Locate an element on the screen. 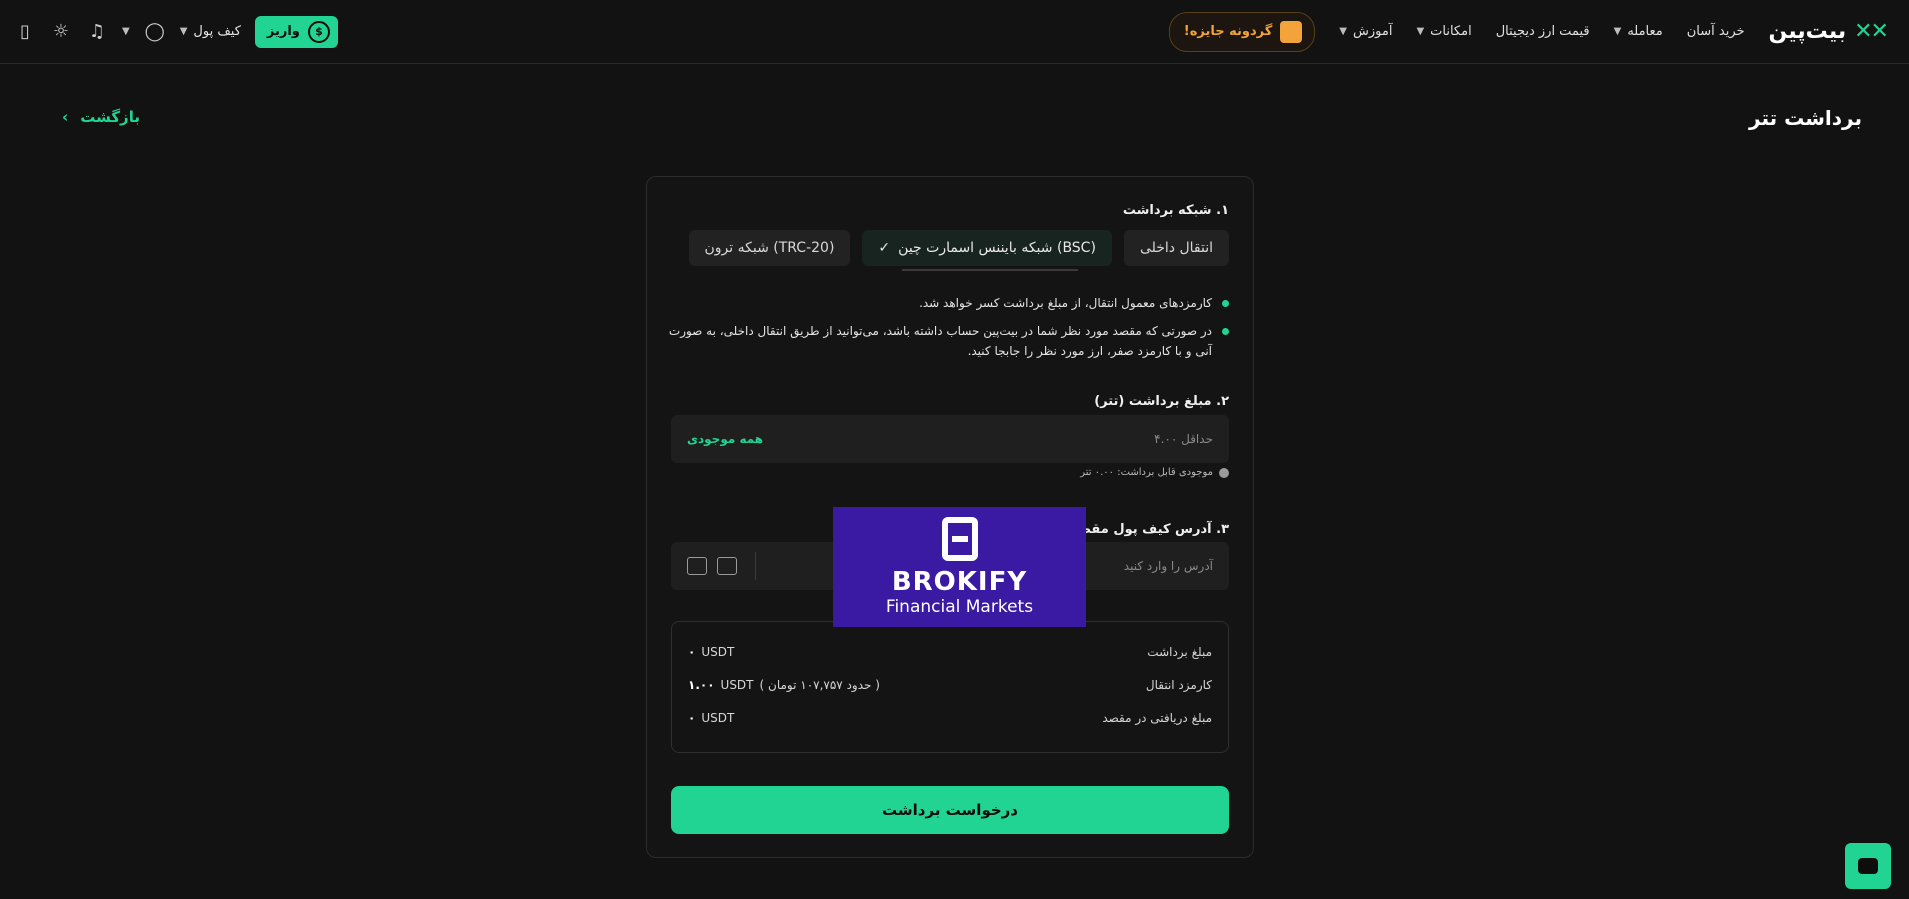 This screenshot has width=1909, height=899. nav-features: امکانات ▼ is located at coordinates (1443, 31).